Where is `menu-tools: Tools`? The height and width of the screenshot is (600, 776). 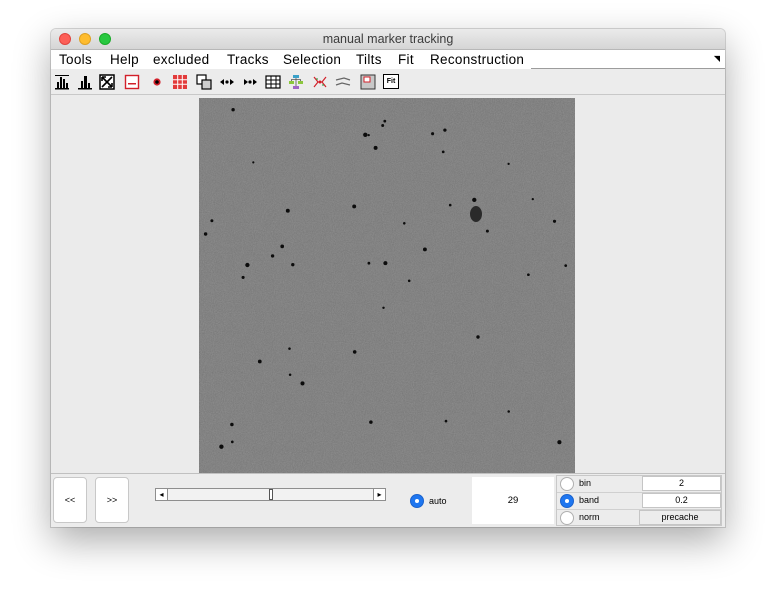 menu-tools: Tools is located at coordinates (75, 59).